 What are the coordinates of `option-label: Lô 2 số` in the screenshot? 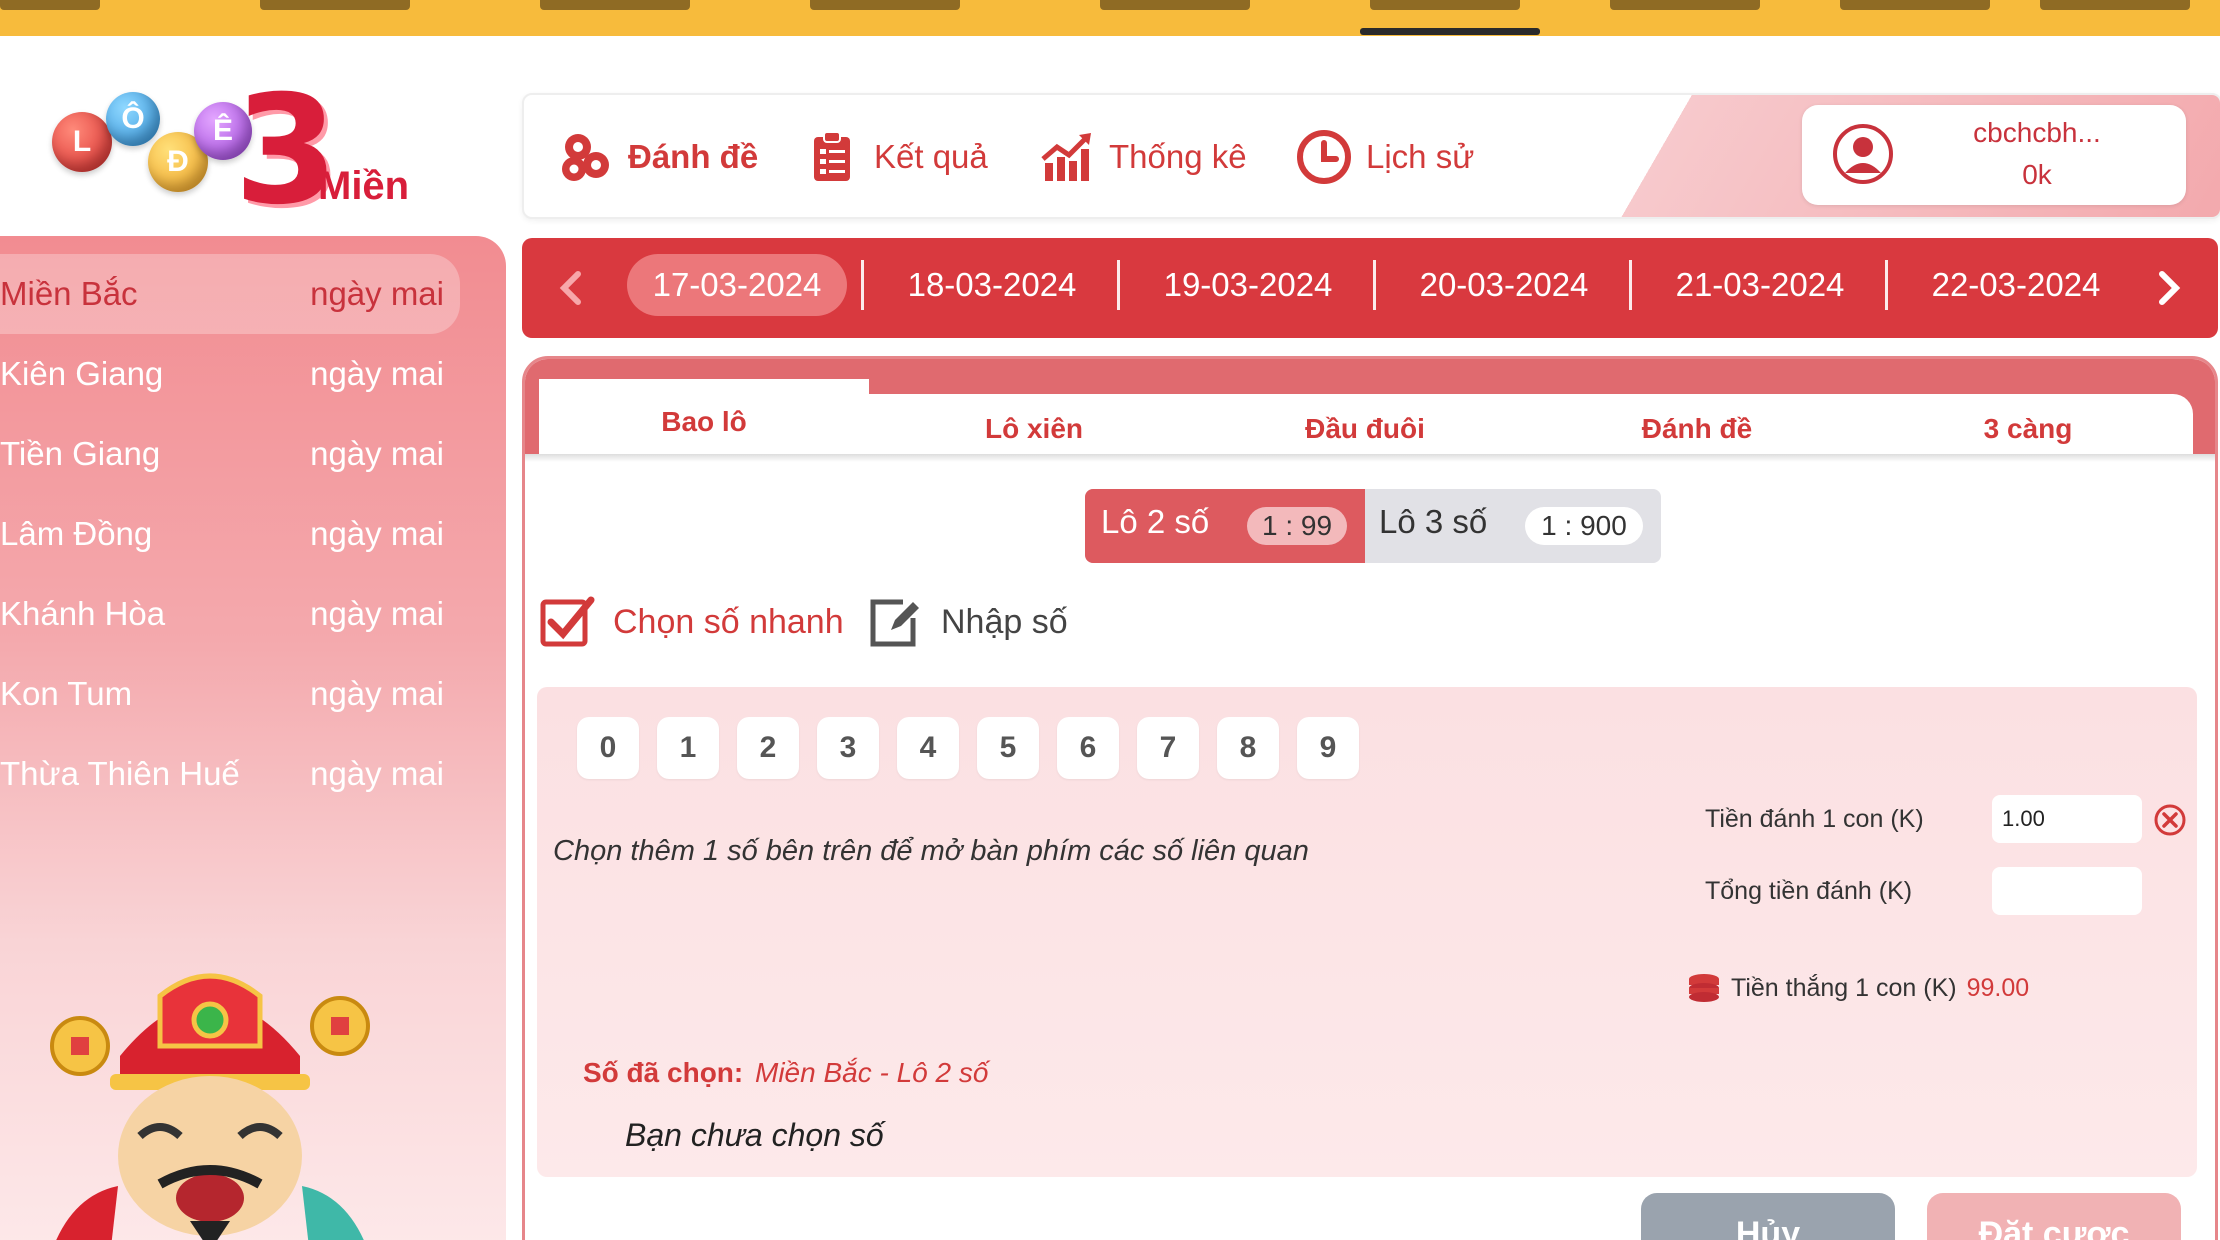 It's located at (1155, 521).